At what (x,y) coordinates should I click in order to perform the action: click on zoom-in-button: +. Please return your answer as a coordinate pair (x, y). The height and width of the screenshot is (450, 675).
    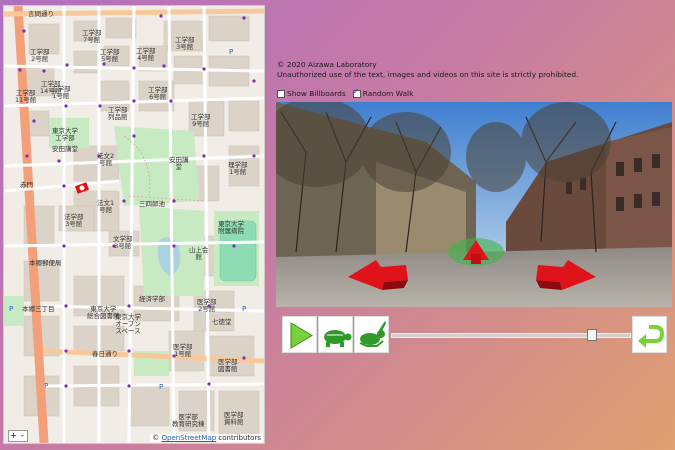
    Looking at the image, I should click on (13, 436).